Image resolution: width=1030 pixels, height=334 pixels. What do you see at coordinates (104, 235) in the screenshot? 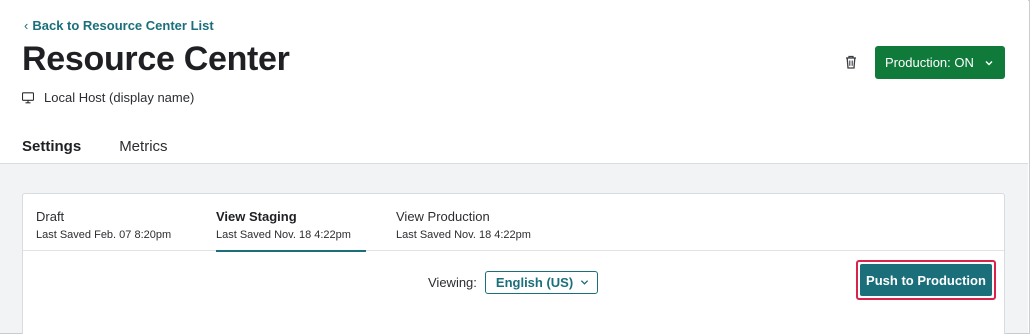
I see `version-tab-subtitle: Last Saved Feb. 07 8:20pm` at bounding box center [104, 235].